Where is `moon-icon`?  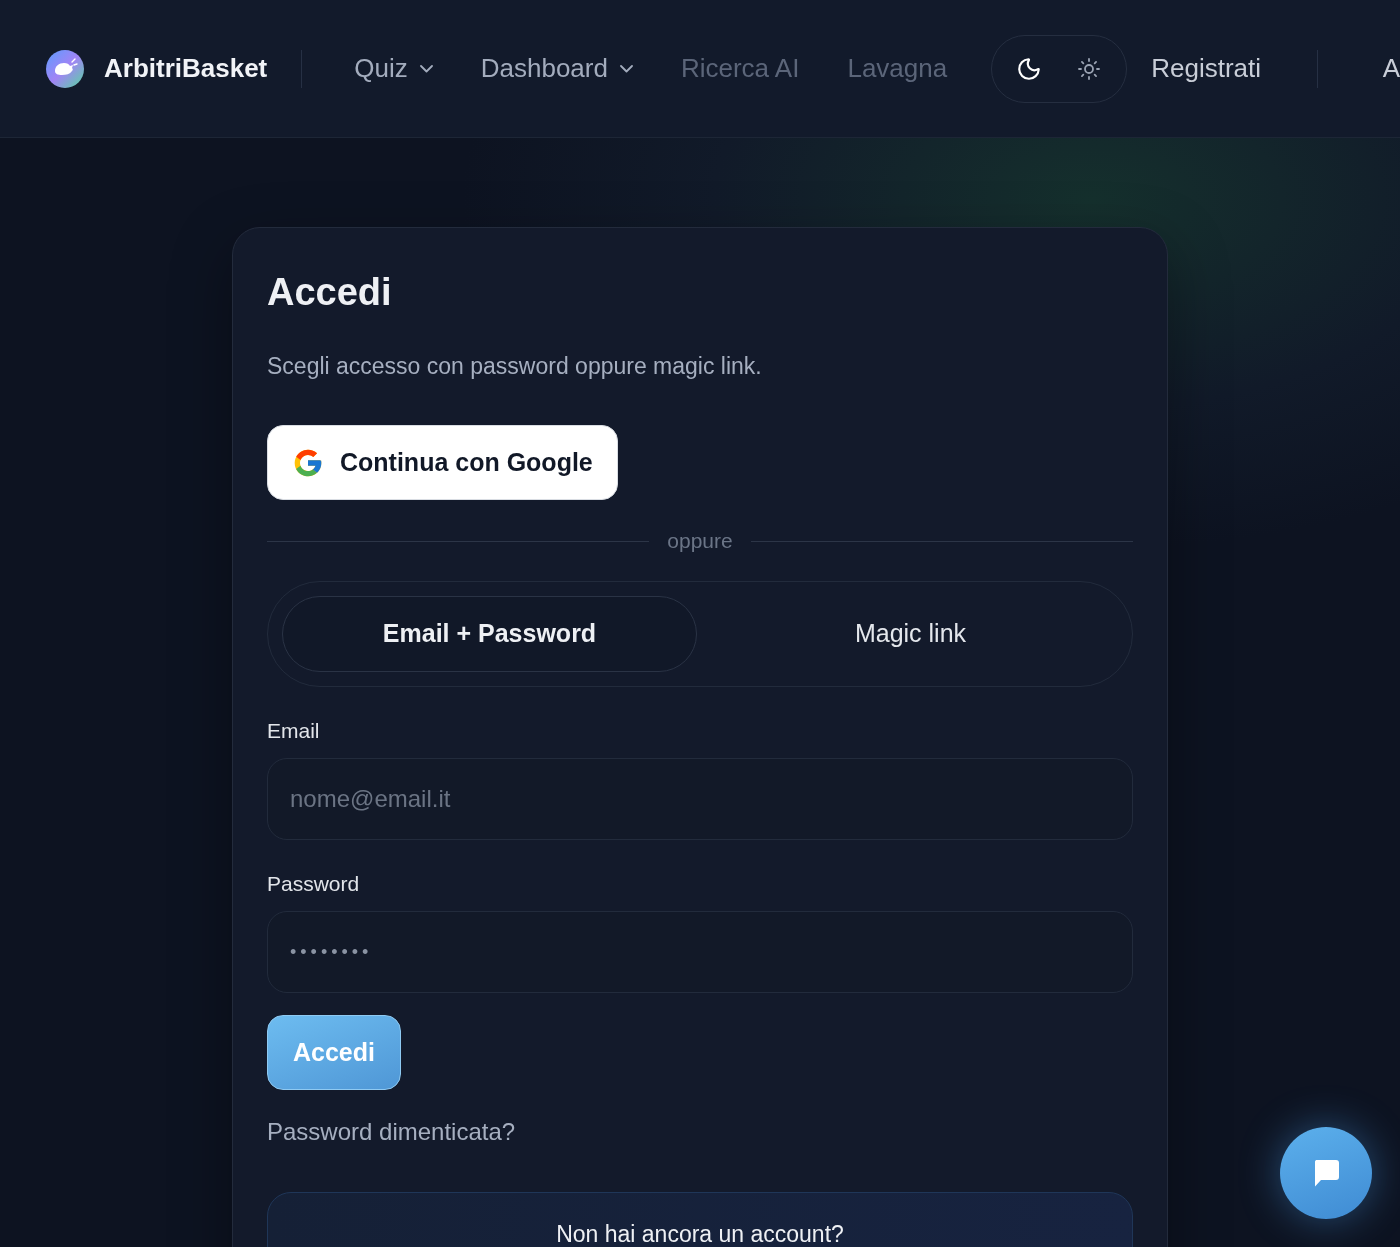
moon-icon is located at coordinates (1029, 68).